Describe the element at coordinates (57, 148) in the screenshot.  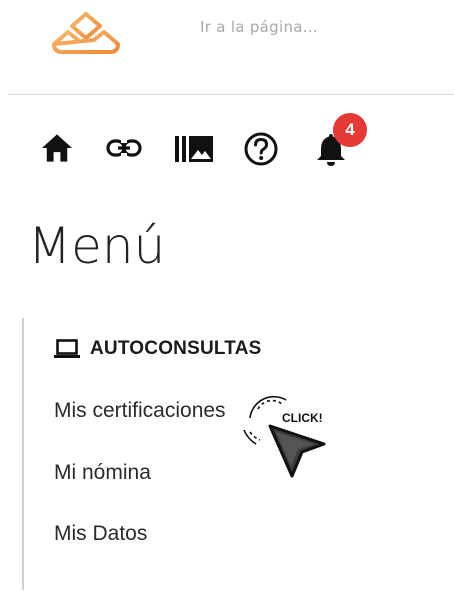
I see `home-icon` at that location.